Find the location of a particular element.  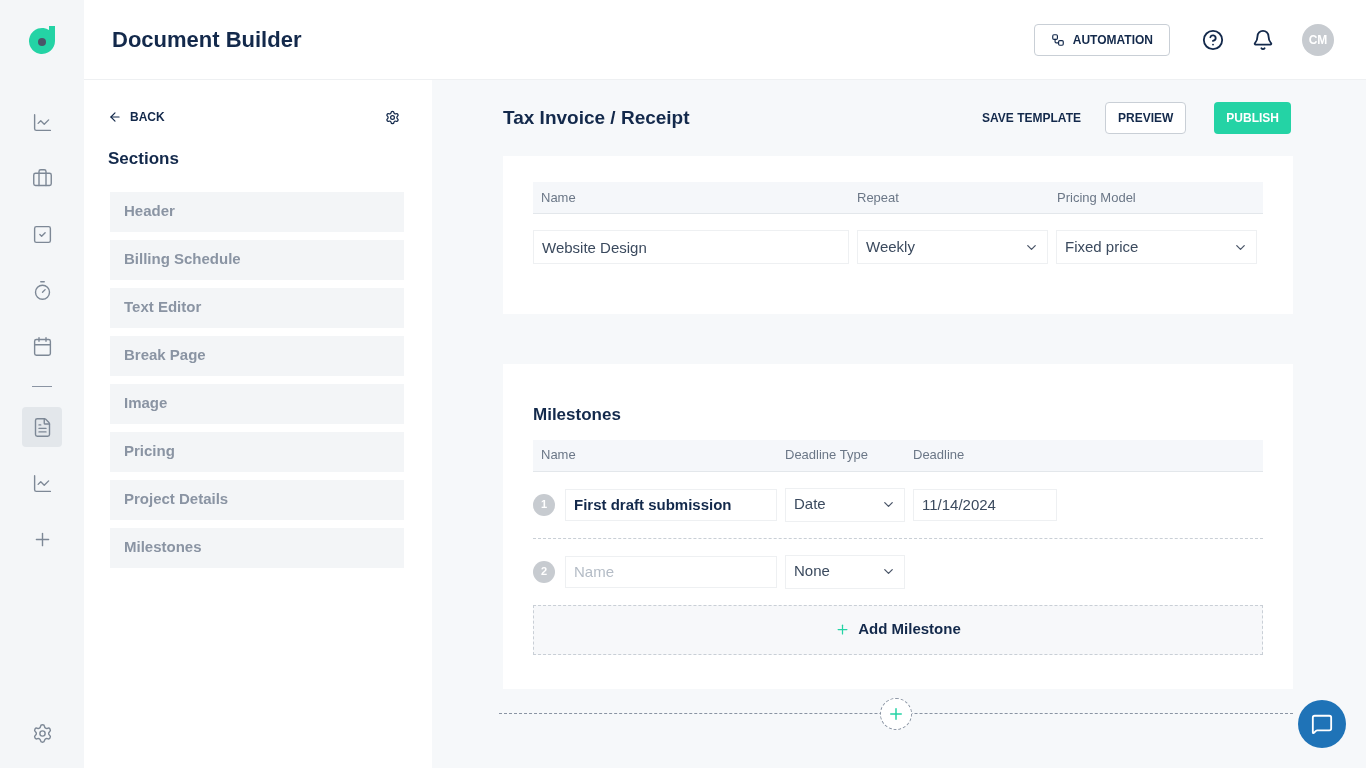

project-name-field: Website Design is located at coordinates (691, 247).